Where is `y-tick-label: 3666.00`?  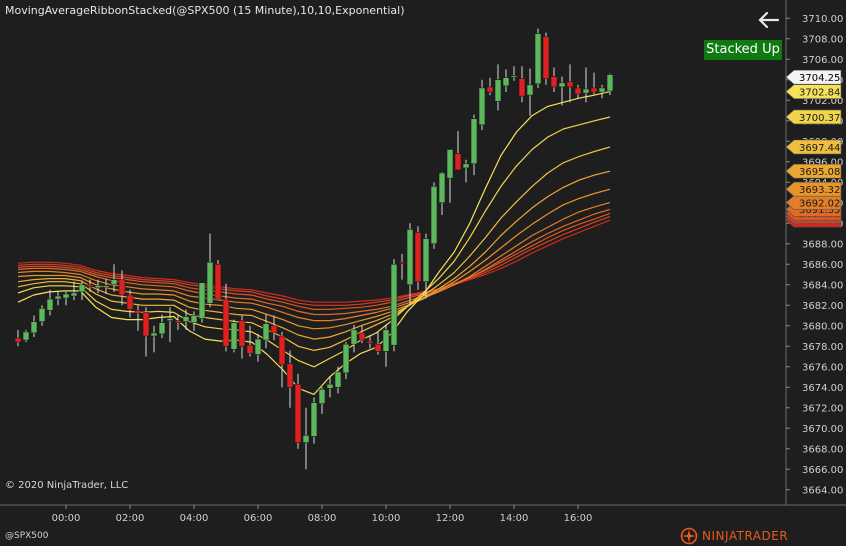
y-tick-label: 3666.00 is located at coordinates (822, 470).